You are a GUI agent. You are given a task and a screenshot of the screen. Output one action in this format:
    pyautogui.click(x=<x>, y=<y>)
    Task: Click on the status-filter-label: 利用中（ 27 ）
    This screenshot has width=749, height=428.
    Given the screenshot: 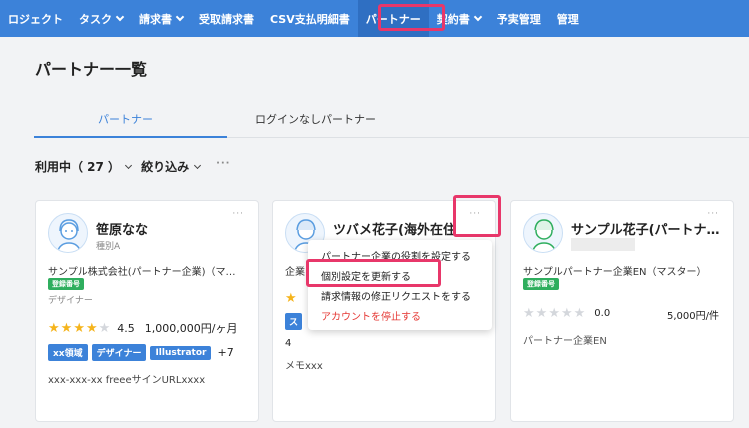 What is the action you would take?
    pyautogui.click(x=77, y=166)
    